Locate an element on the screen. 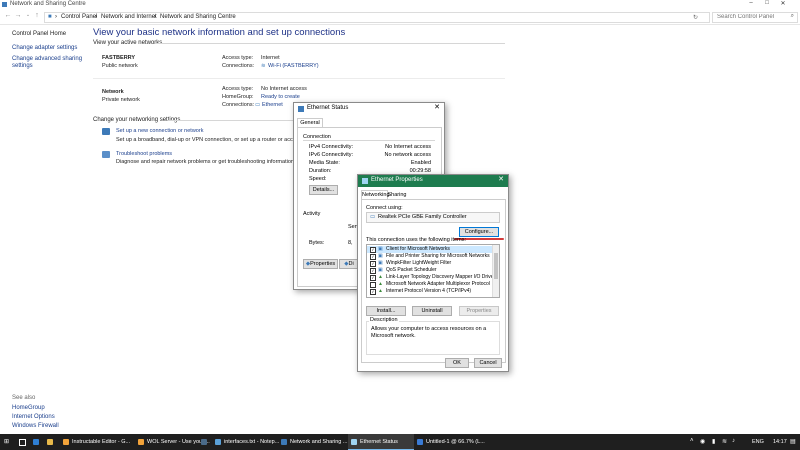  see-also-homegroup: HomeGroup is located at coordinates (28, 408).